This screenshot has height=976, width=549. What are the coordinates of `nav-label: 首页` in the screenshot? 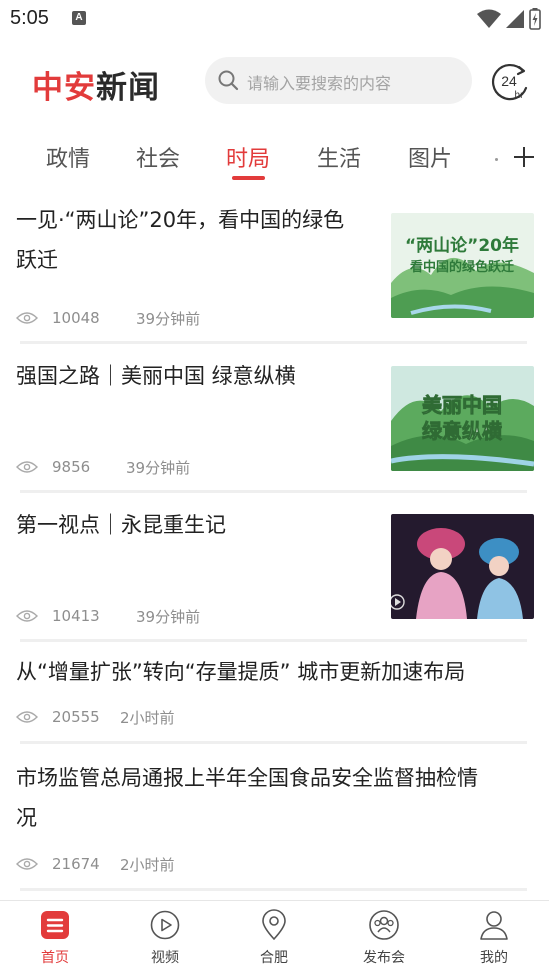 It's located at (55, 958).